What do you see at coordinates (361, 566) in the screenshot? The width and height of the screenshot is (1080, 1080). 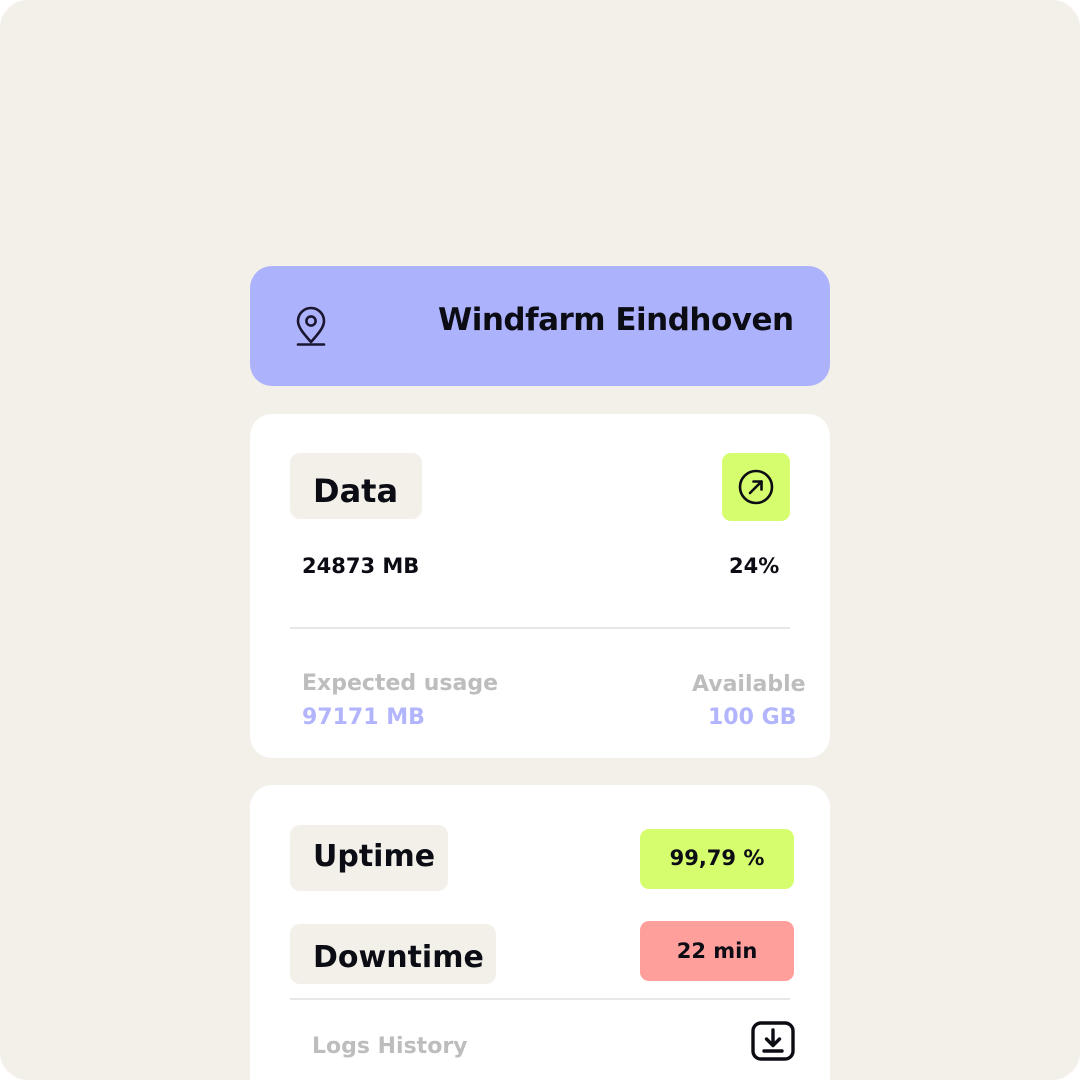 I see `data-used-value: 24873 MB` at bounding box center [361, 566].